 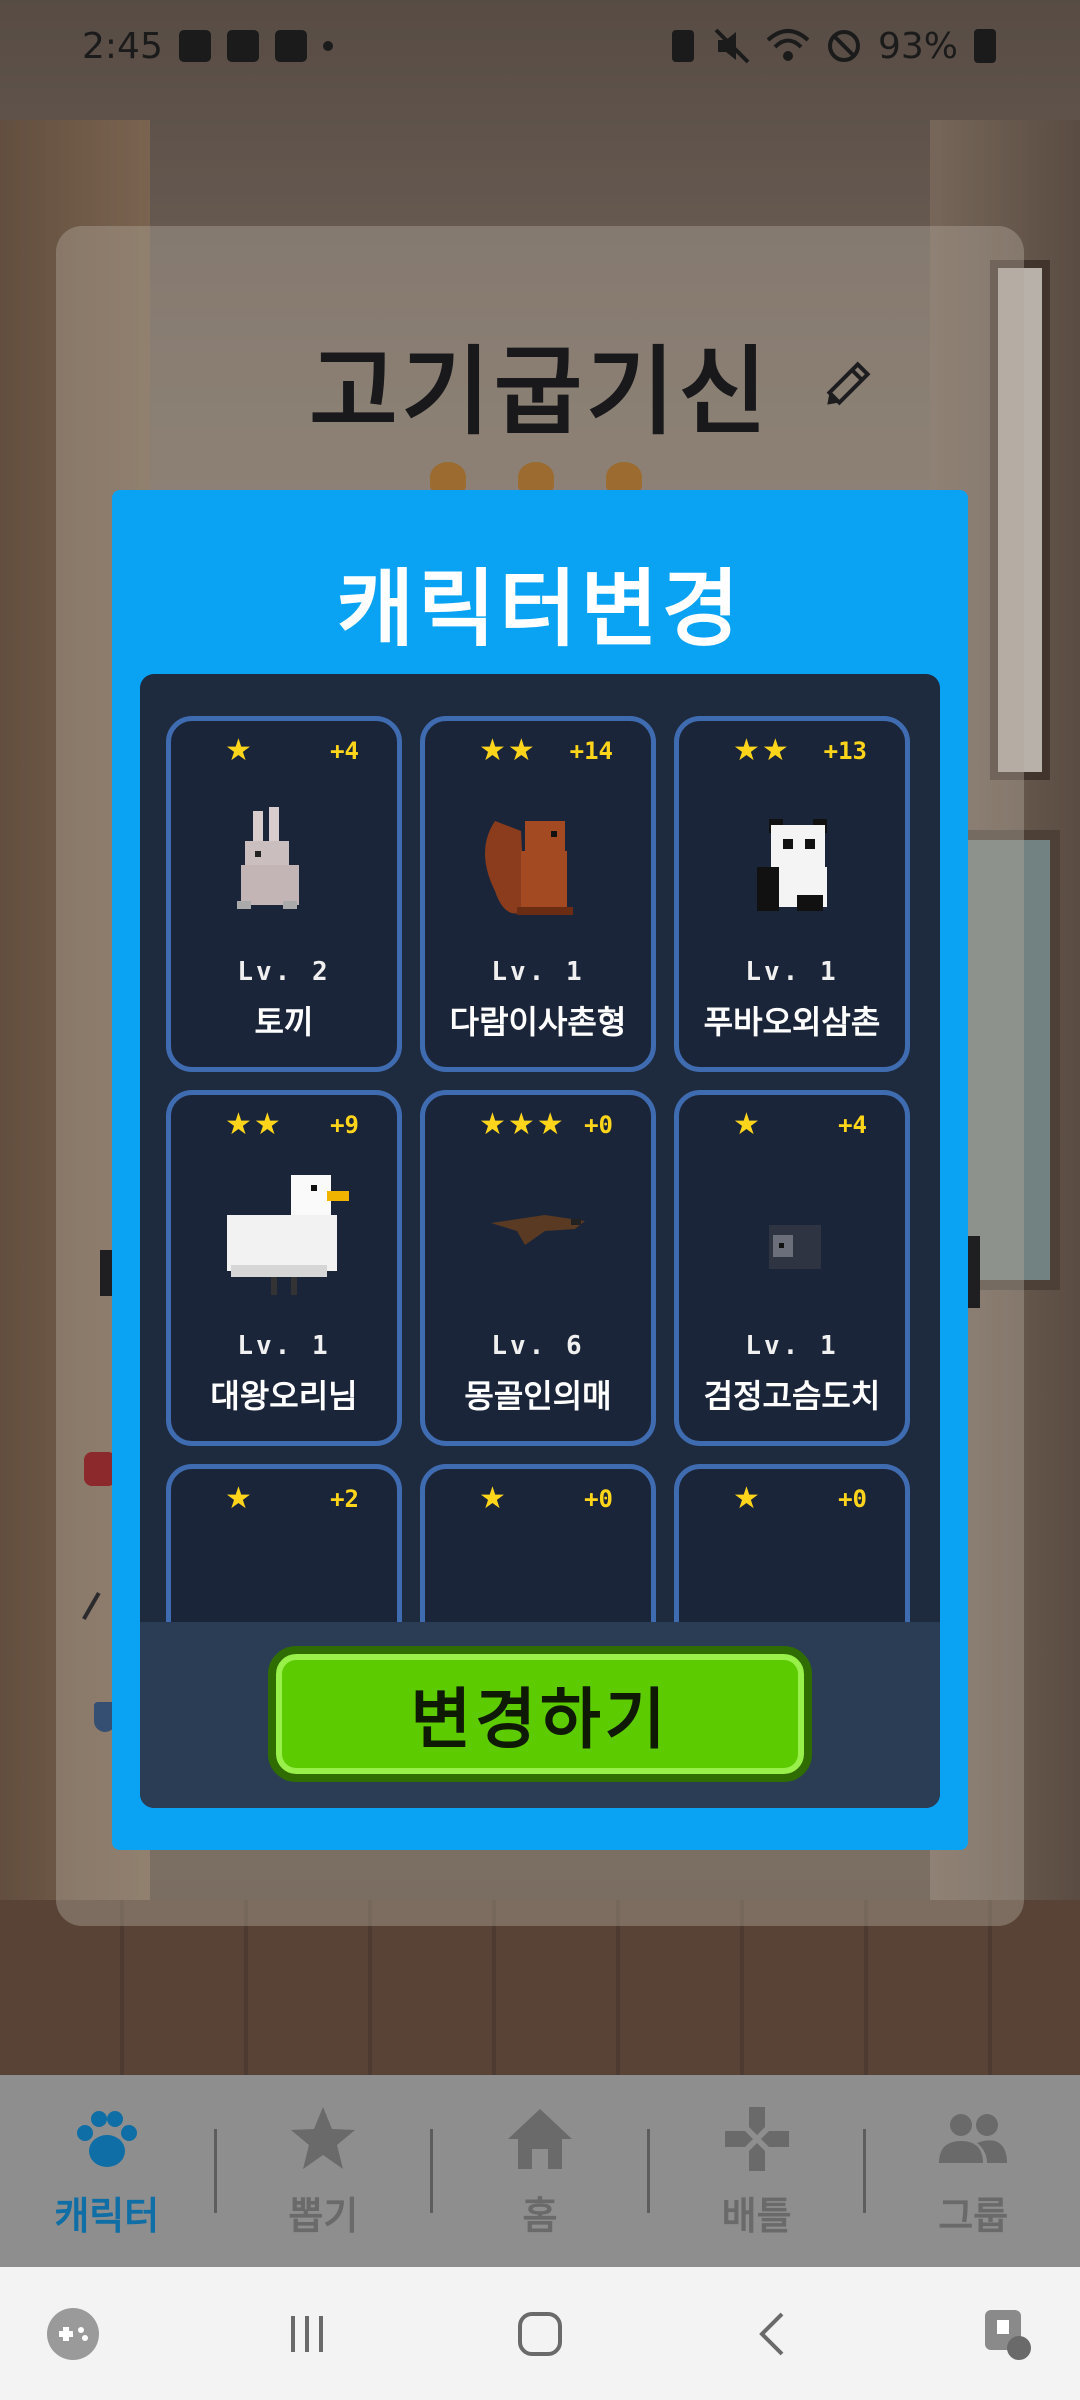 What do you see at coordinates (540, 609) in the screenshot?
I see `modal-title: 캐릭터변경` at bounding box center [540, 609].